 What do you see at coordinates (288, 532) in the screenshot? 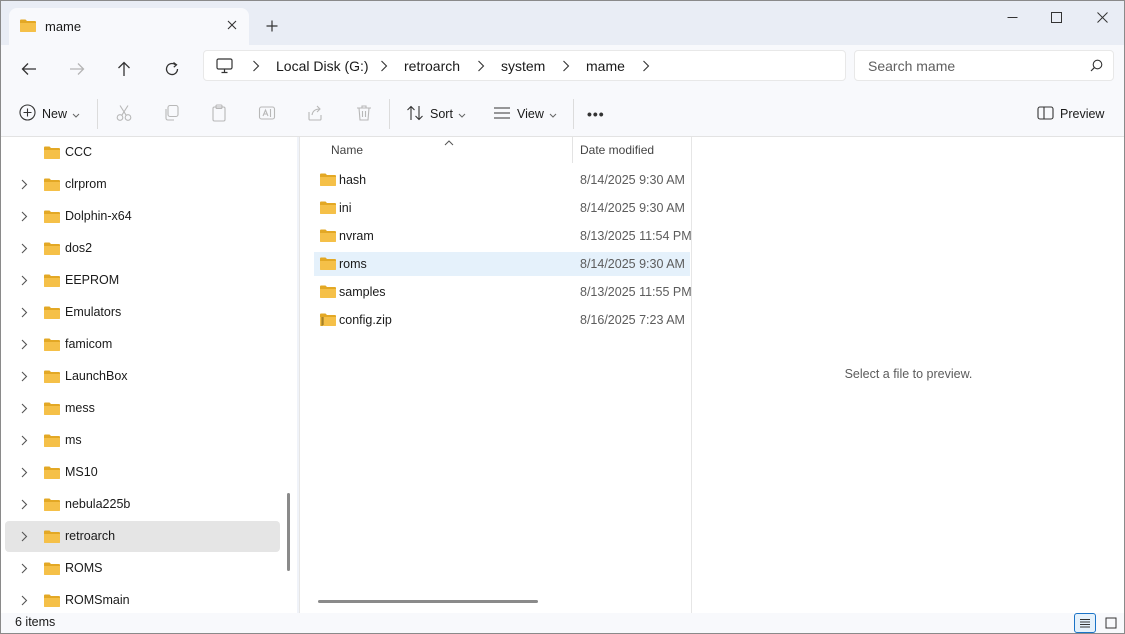
I see `nav-scrollbar` at bounding box center [288, 532].